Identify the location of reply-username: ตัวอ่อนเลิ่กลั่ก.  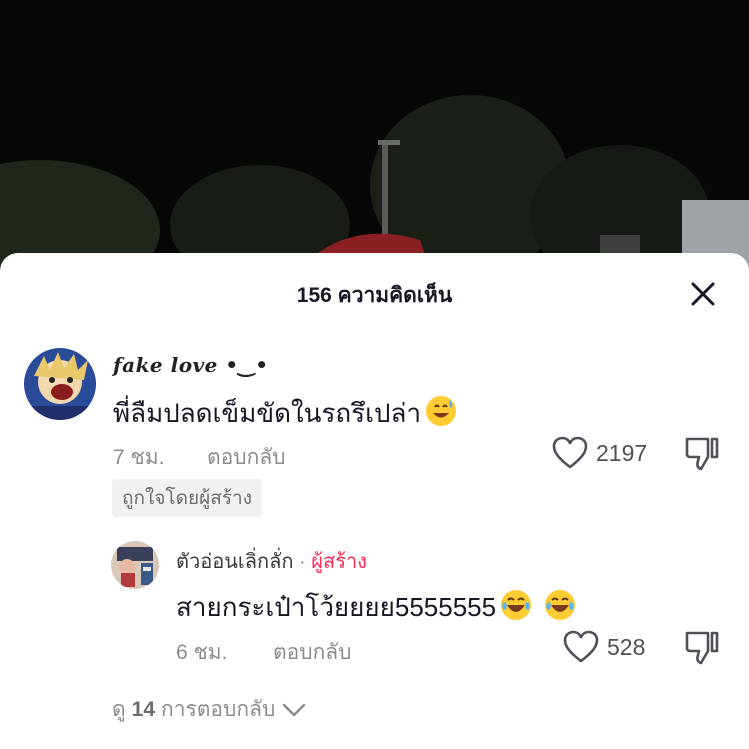
(234, 562).